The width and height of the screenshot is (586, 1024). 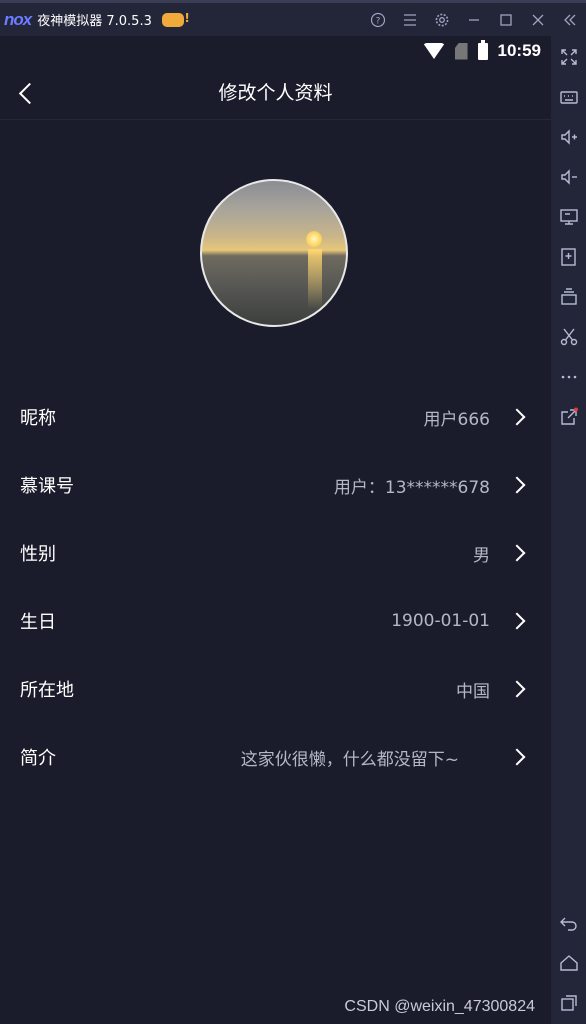 I want to click on row-value: 1900-01-01, so click(x=440, y=621).